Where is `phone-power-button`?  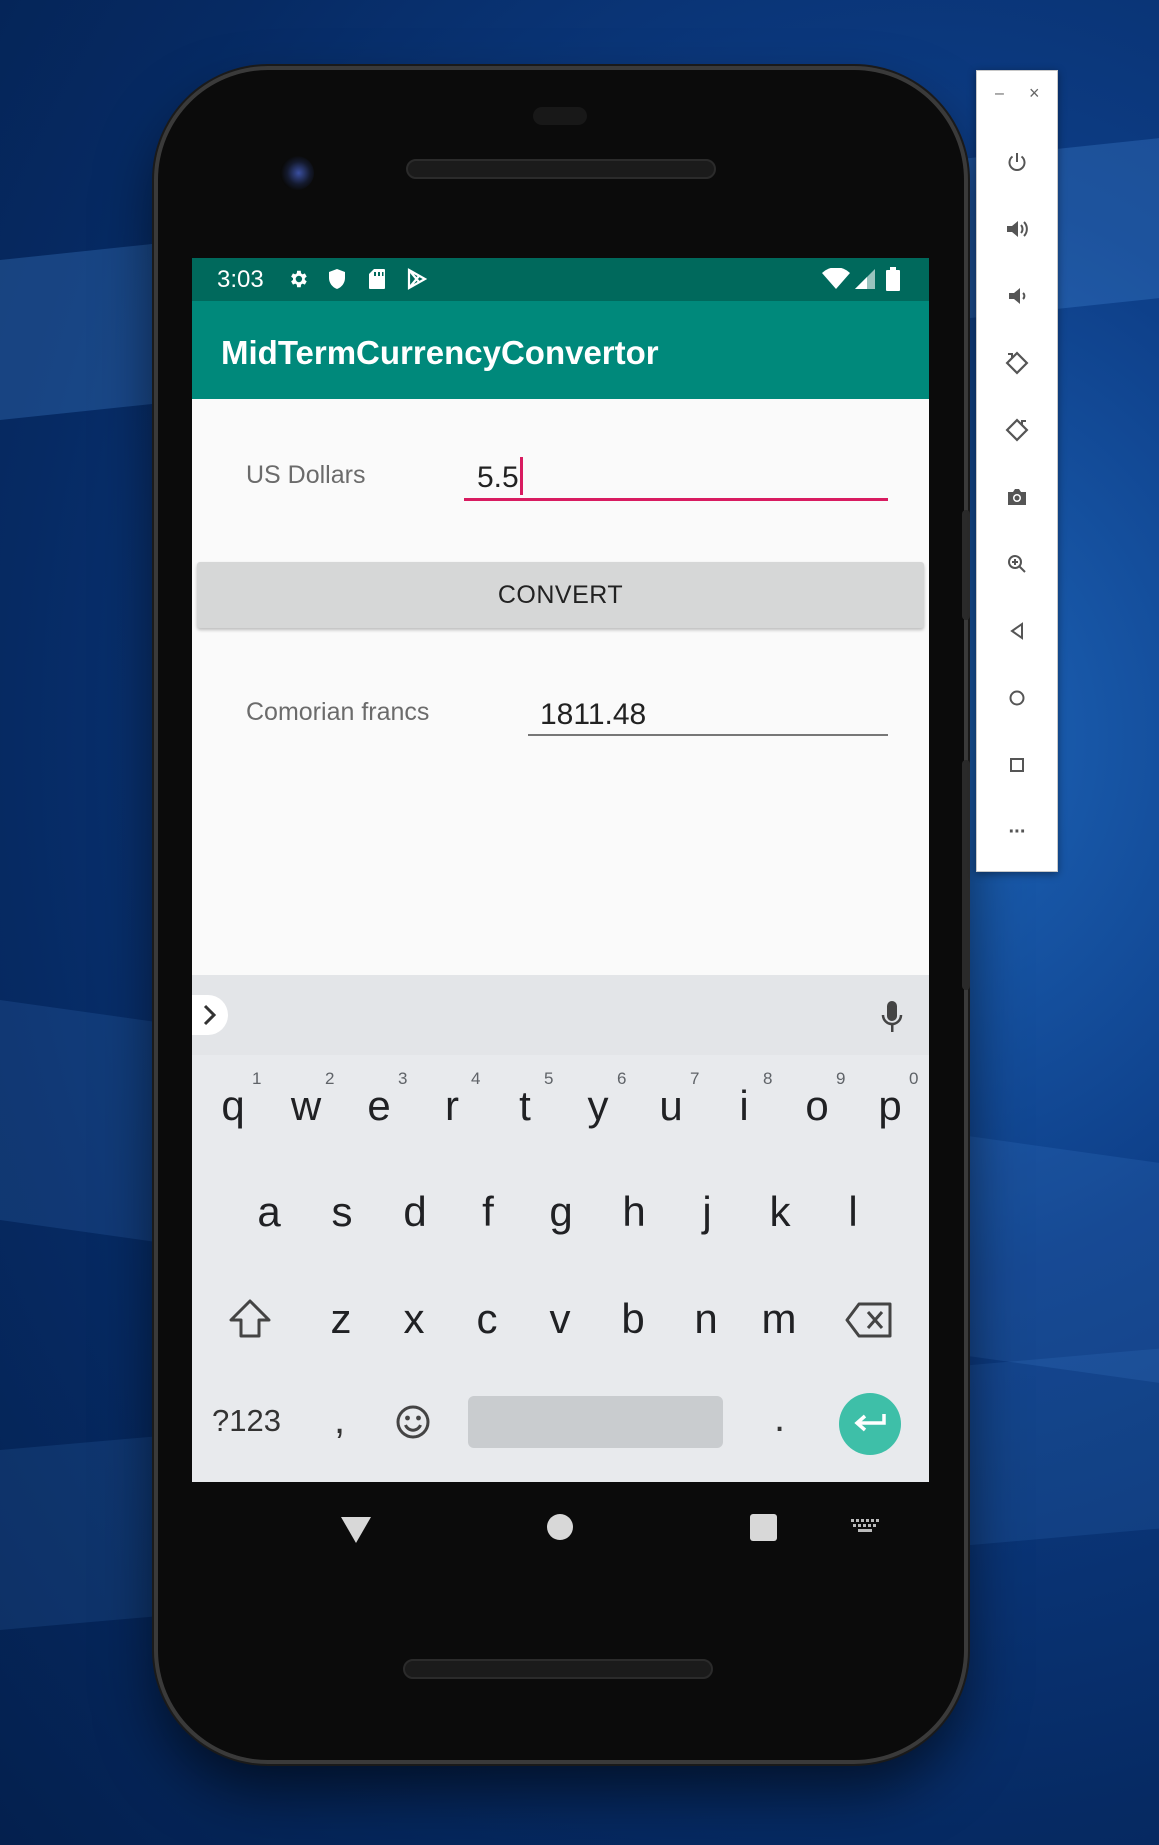 phone-power-button is located at coordinates (966, 565).